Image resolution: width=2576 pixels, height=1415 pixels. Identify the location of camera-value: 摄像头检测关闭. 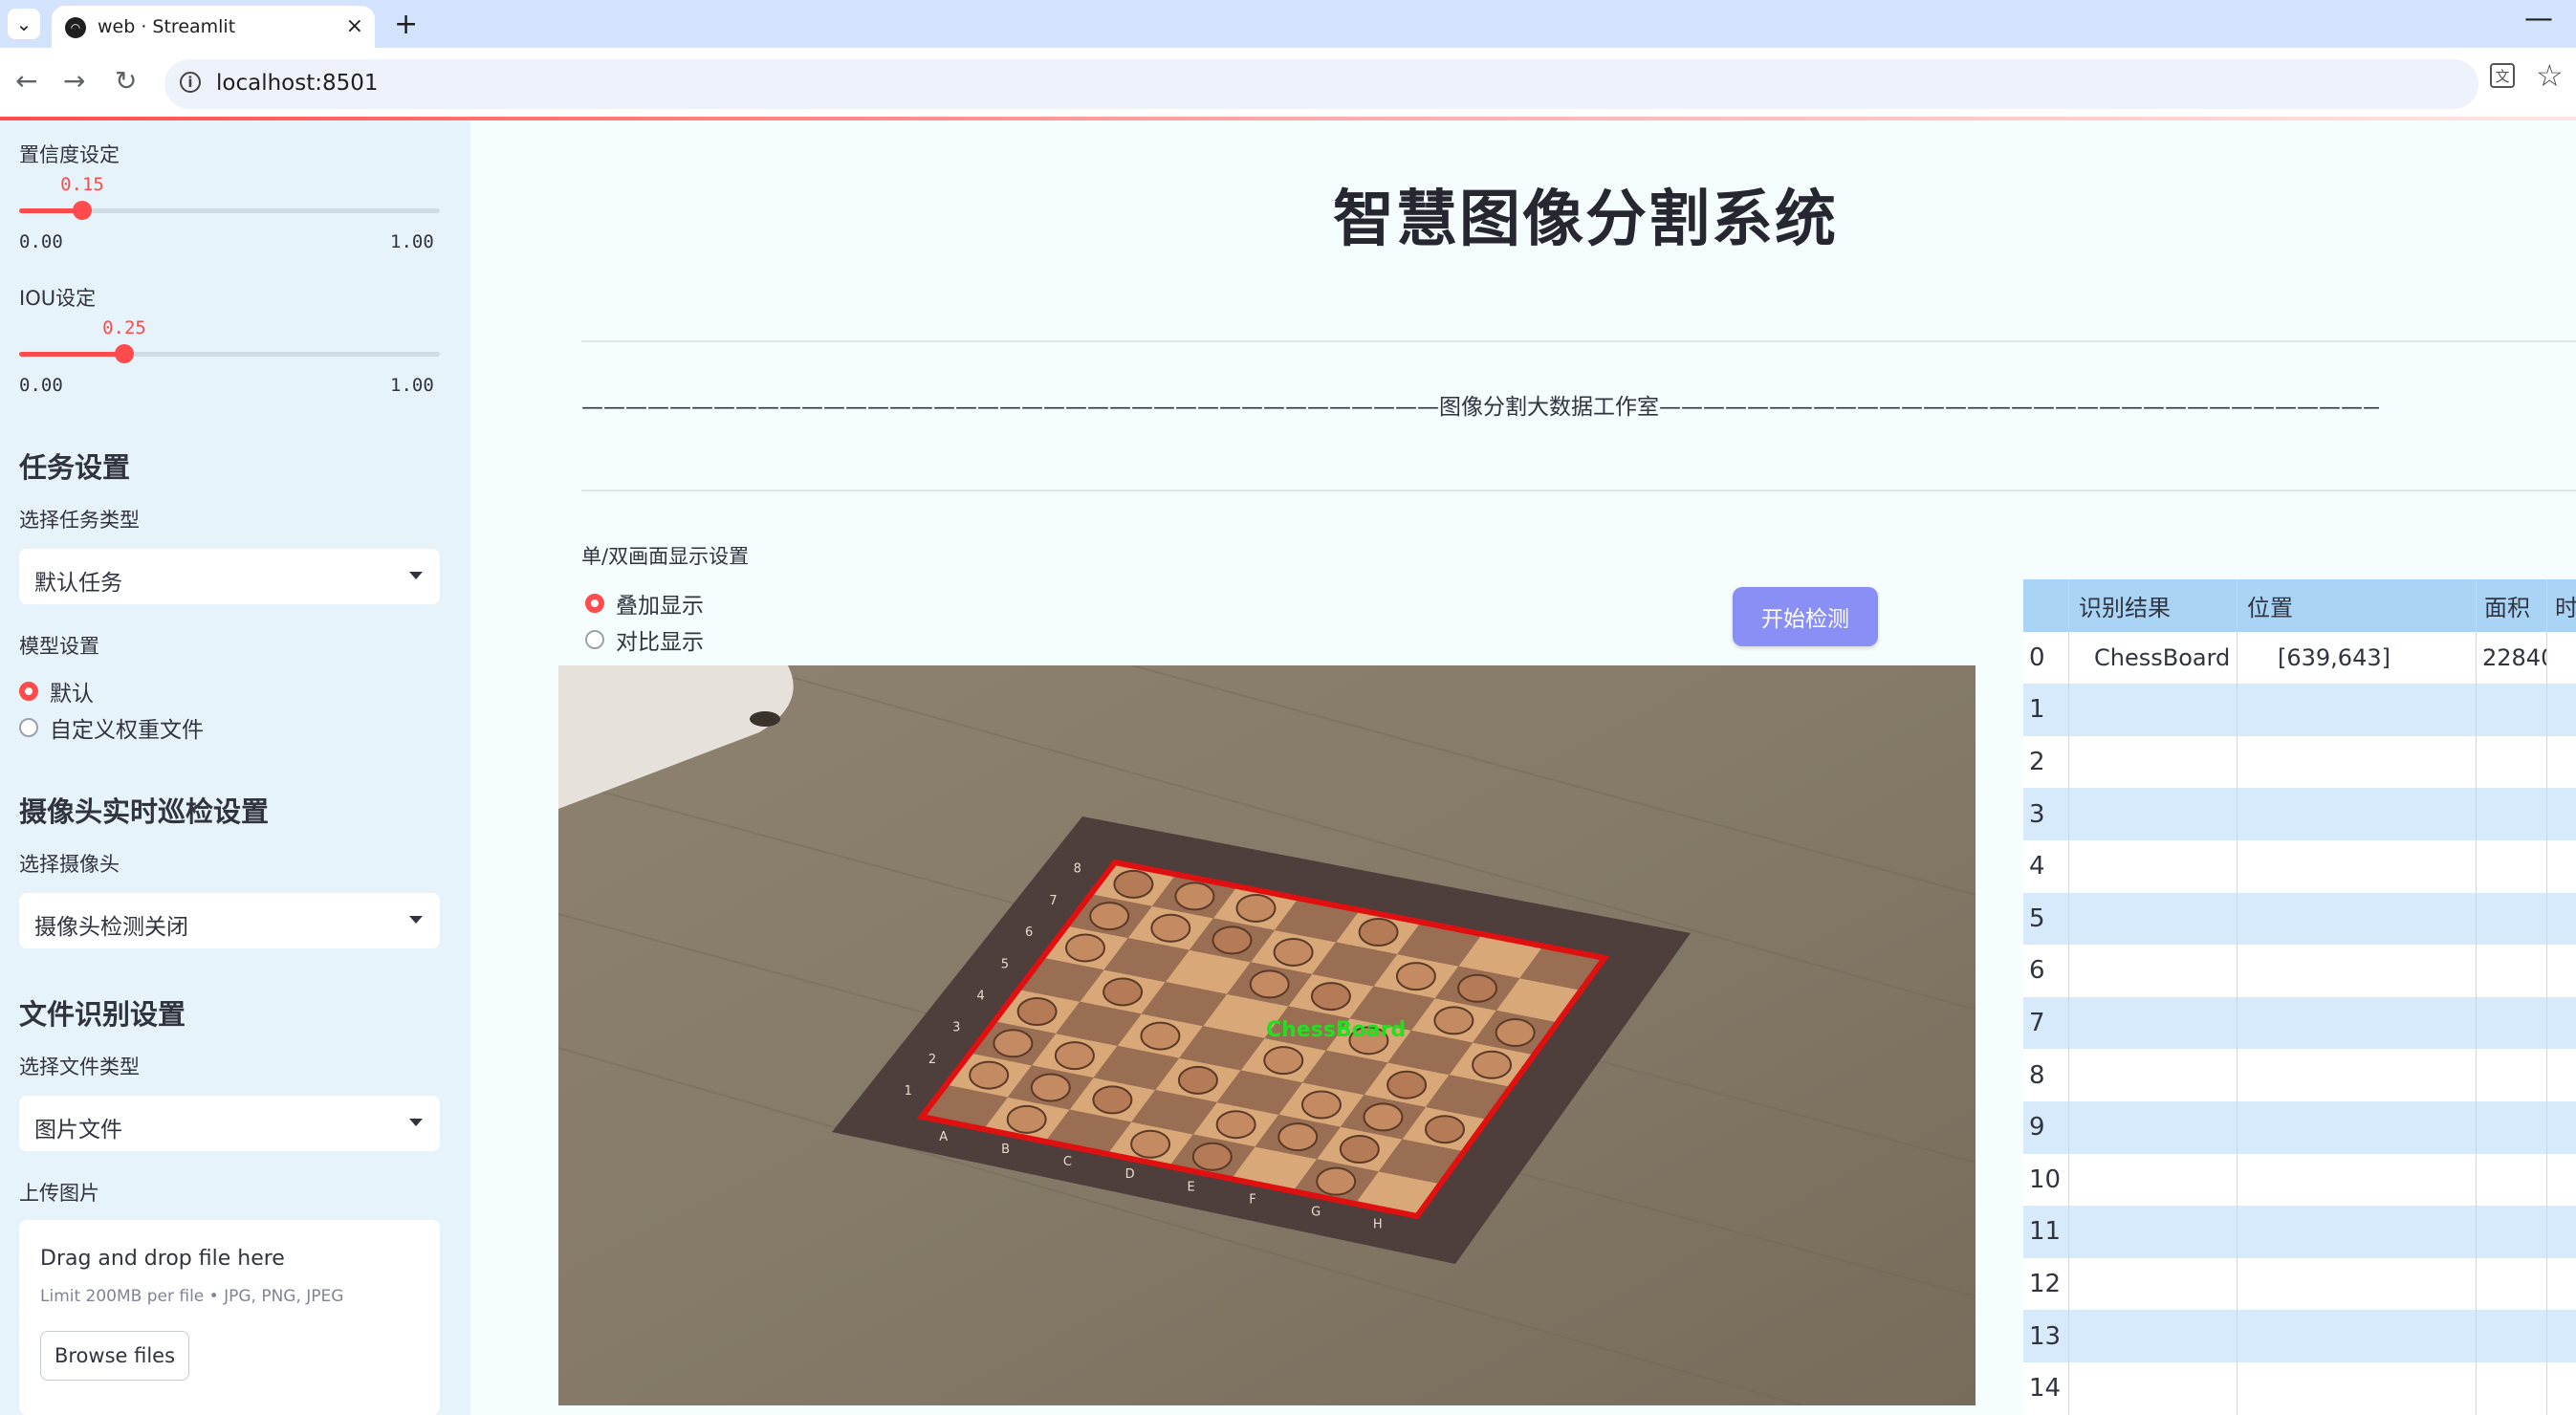
(111, 927).